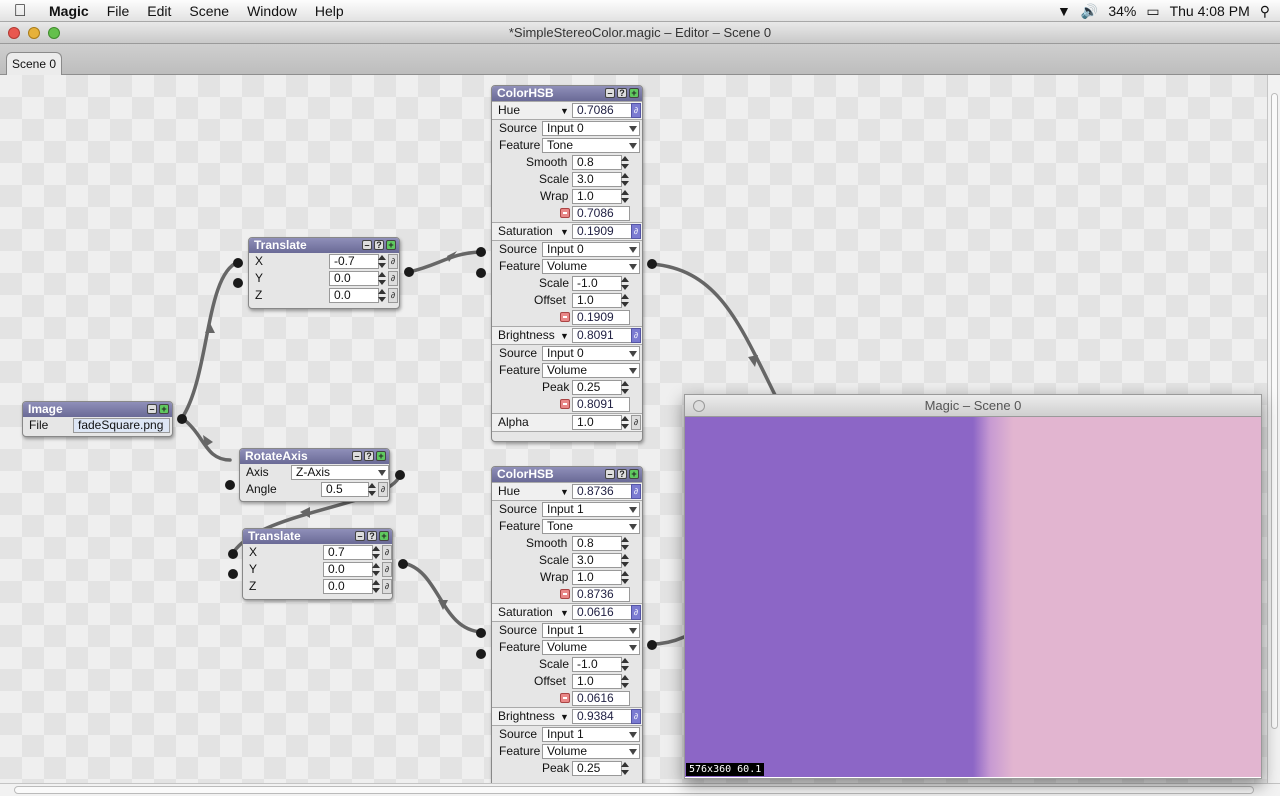  Describe the element at coordinates (602, 716) in the screenshot. I see `brightness-value: 0.9384` at that location.